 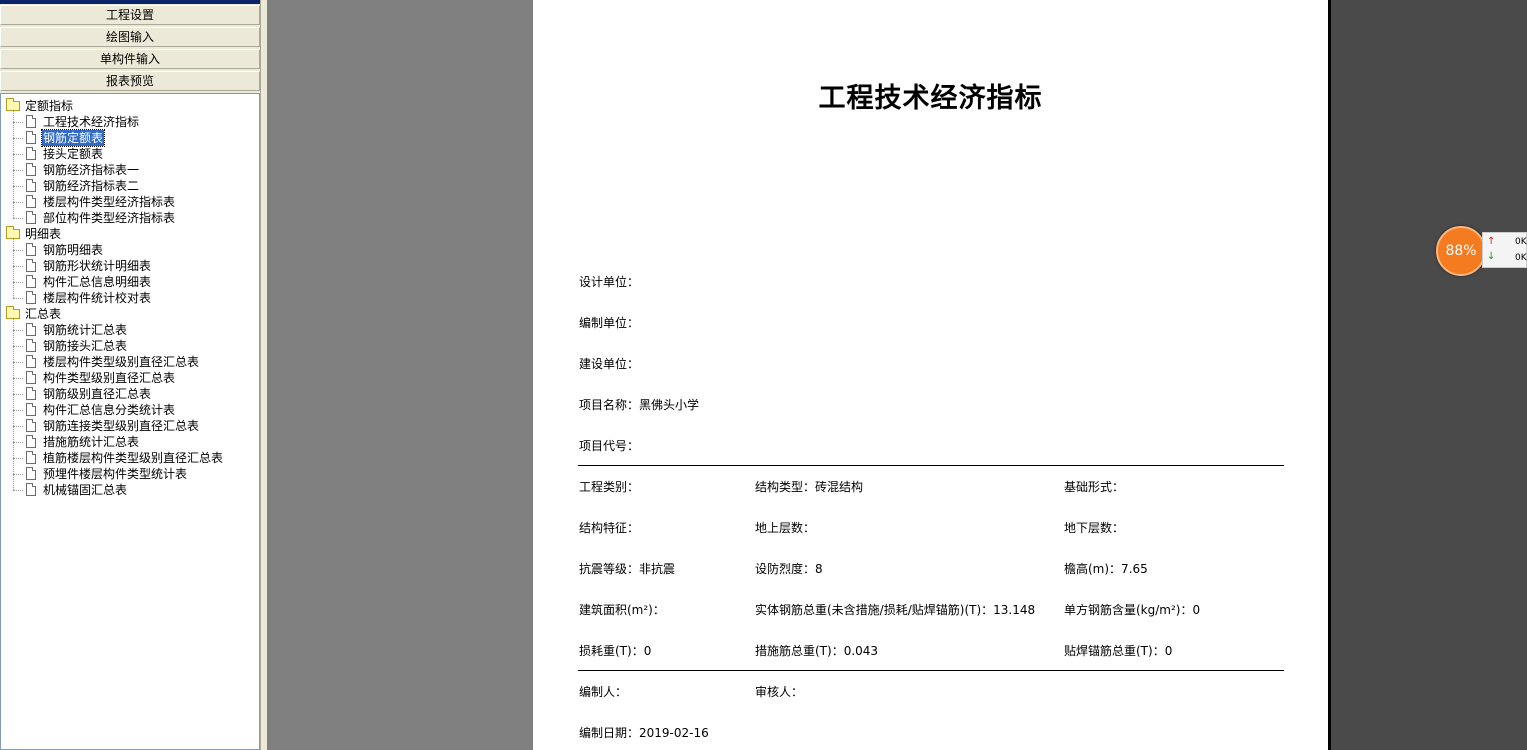 What do you see at coordinates (91, 442) in the screenshot?
I see `tree-item-label: 措施筋统计汇总表` at bounding box center [91, 442].